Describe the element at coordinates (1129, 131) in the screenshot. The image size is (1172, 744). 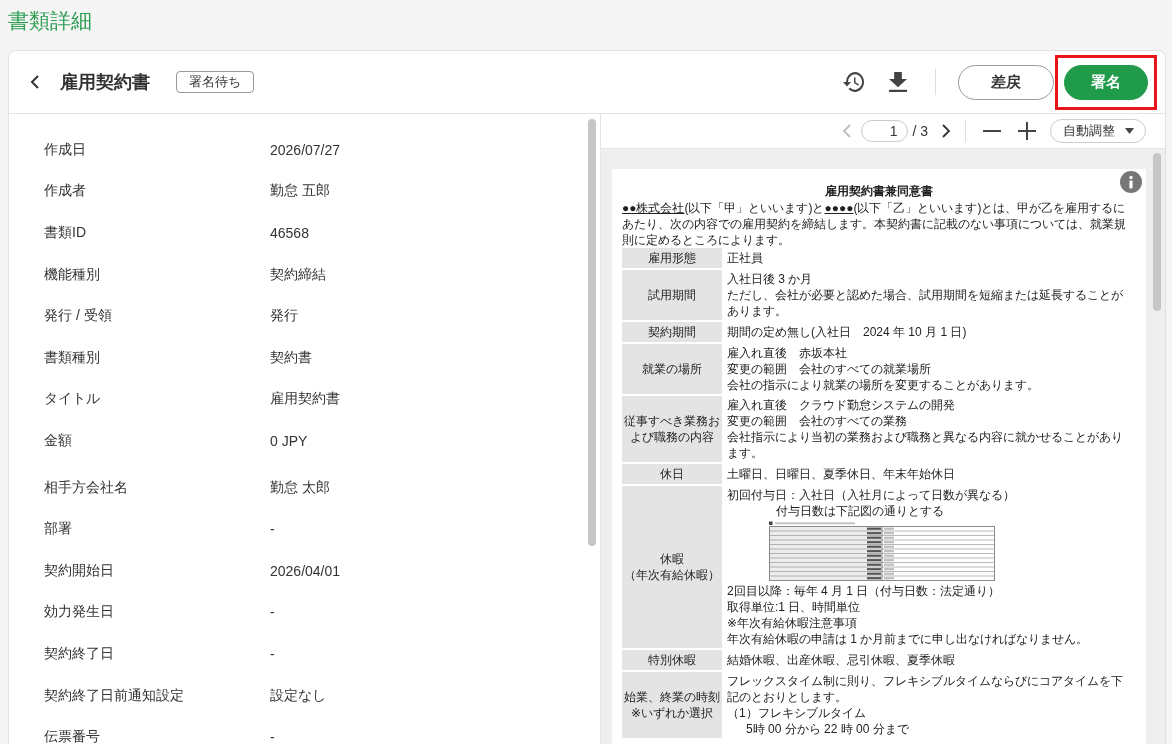
I see `caret-icon` at that location.